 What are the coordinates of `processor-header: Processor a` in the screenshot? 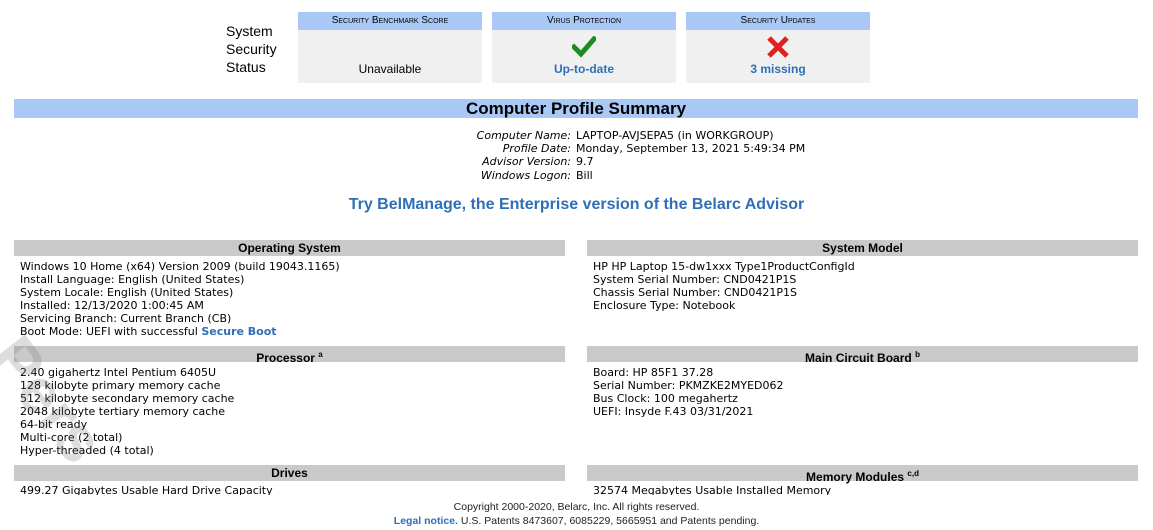 It's located at (289, 355).